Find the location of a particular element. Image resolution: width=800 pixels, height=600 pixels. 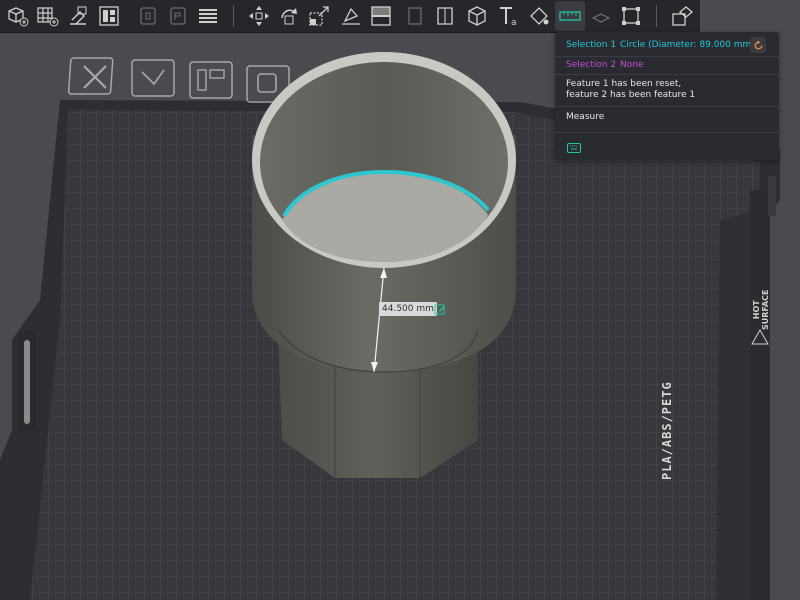

edit-icon is located at coordinates (439, 309).